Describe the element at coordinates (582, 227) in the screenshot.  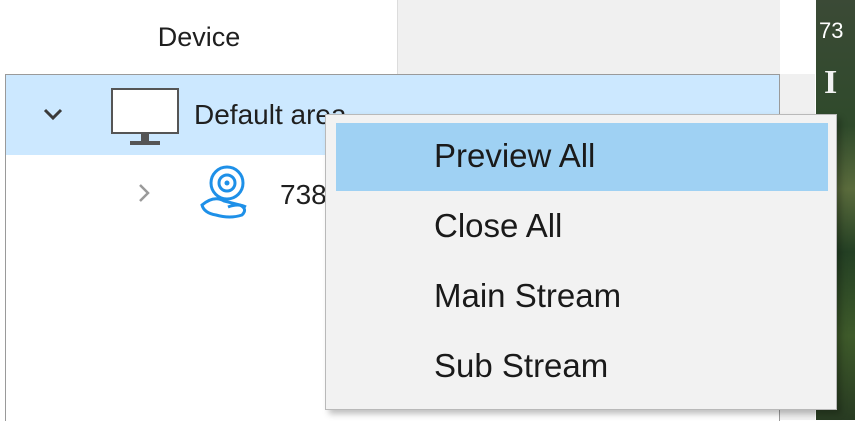
I see `menu-item-close-all: Close All` at that location.